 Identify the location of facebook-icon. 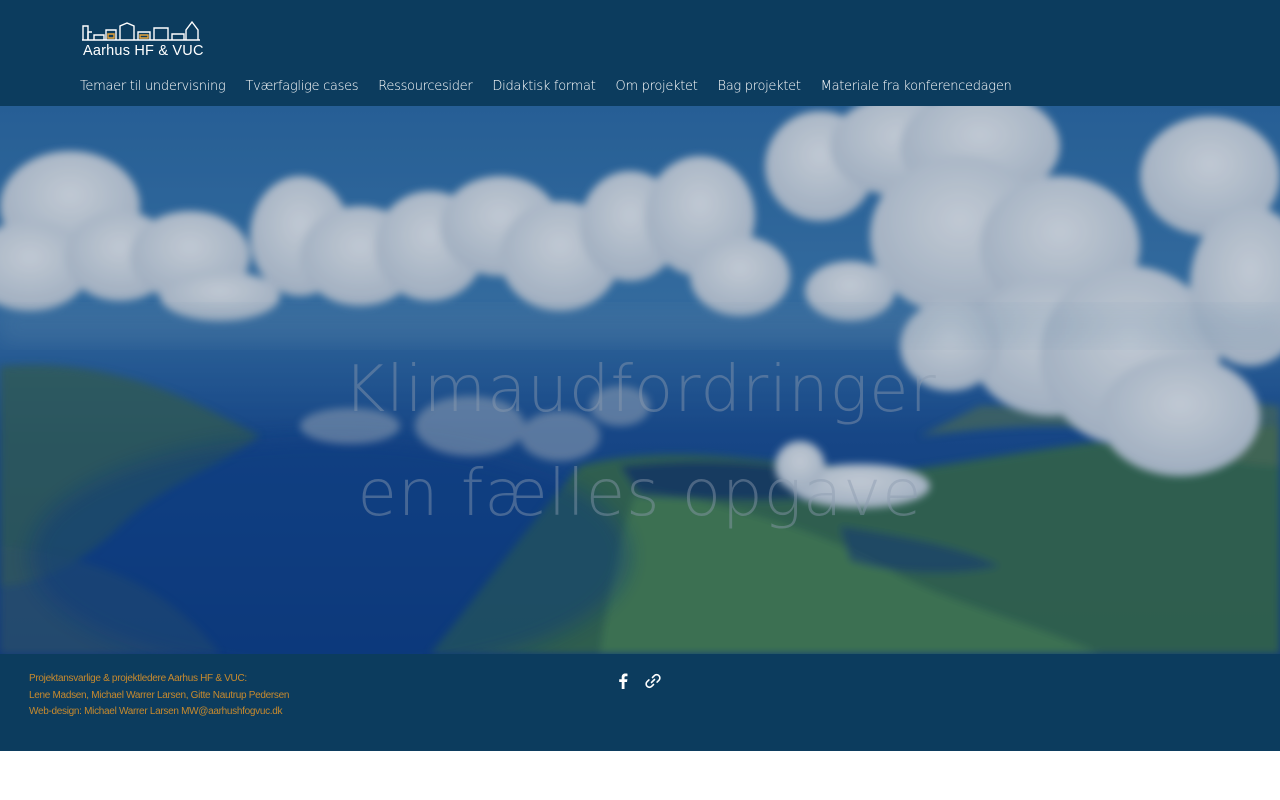
(623, 681).